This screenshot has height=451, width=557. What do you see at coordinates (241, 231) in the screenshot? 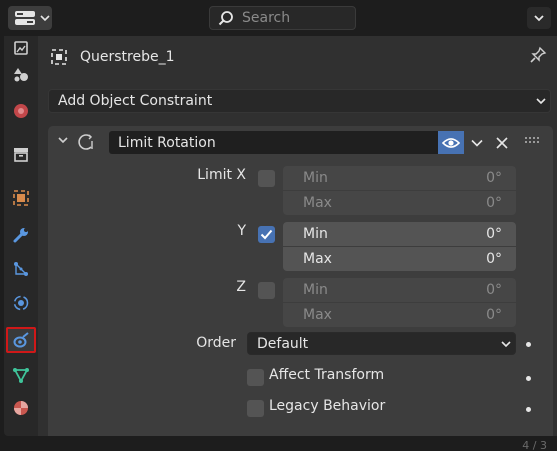
I see `limit-y-label: Y` at bounding box center [241, 231].